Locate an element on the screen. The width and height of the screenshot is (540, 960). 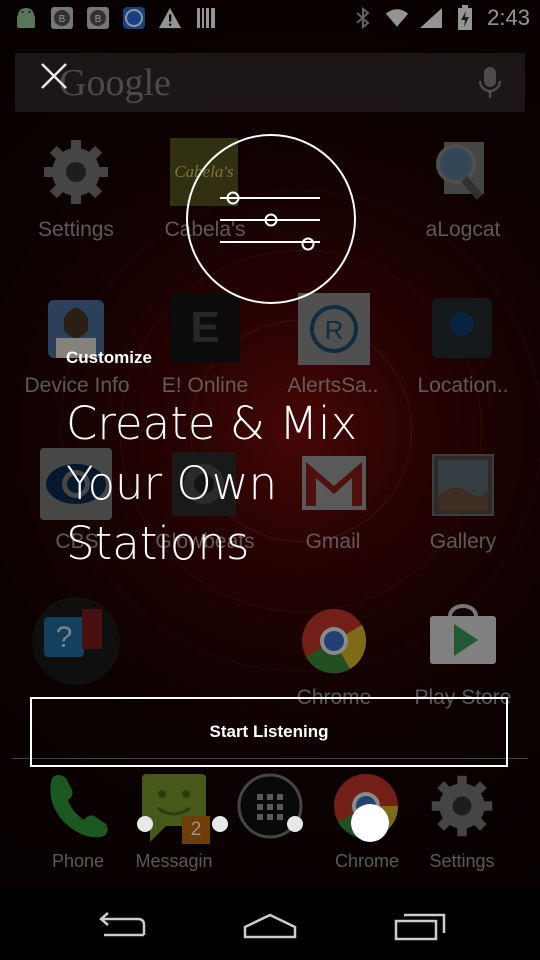
feature-headline: Create & Mix Your Own Stations is located at coordinates (246, 484).